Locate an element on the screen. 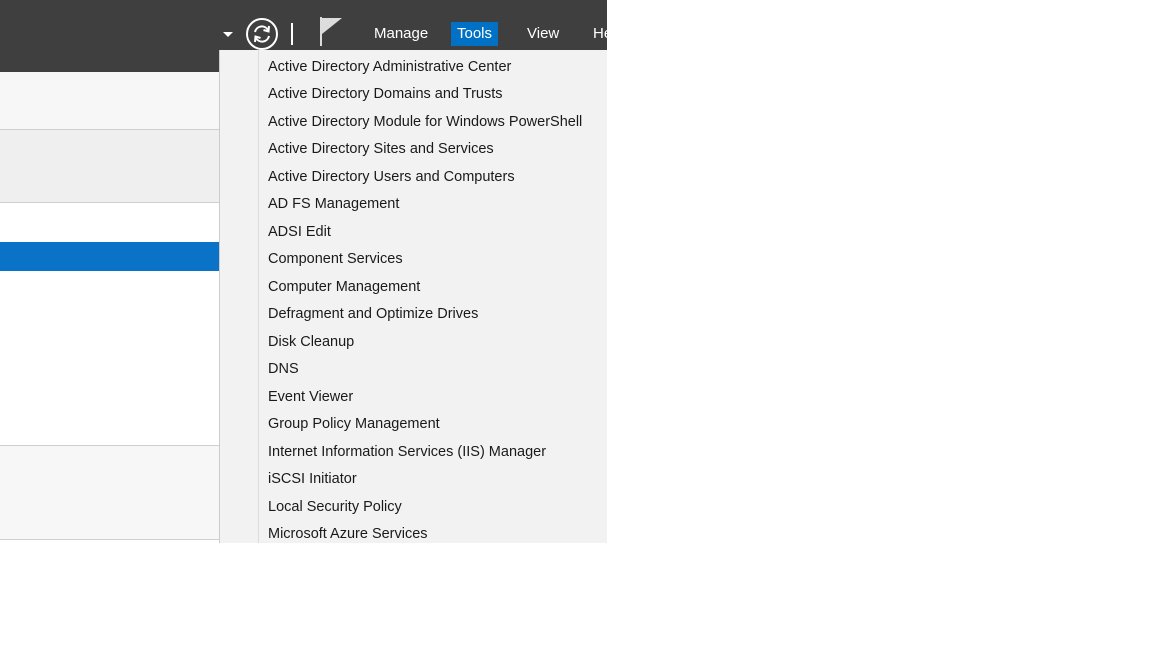 This screenshot has width=1152, height=648. menu-view: View is located at coordinates (543, 34).